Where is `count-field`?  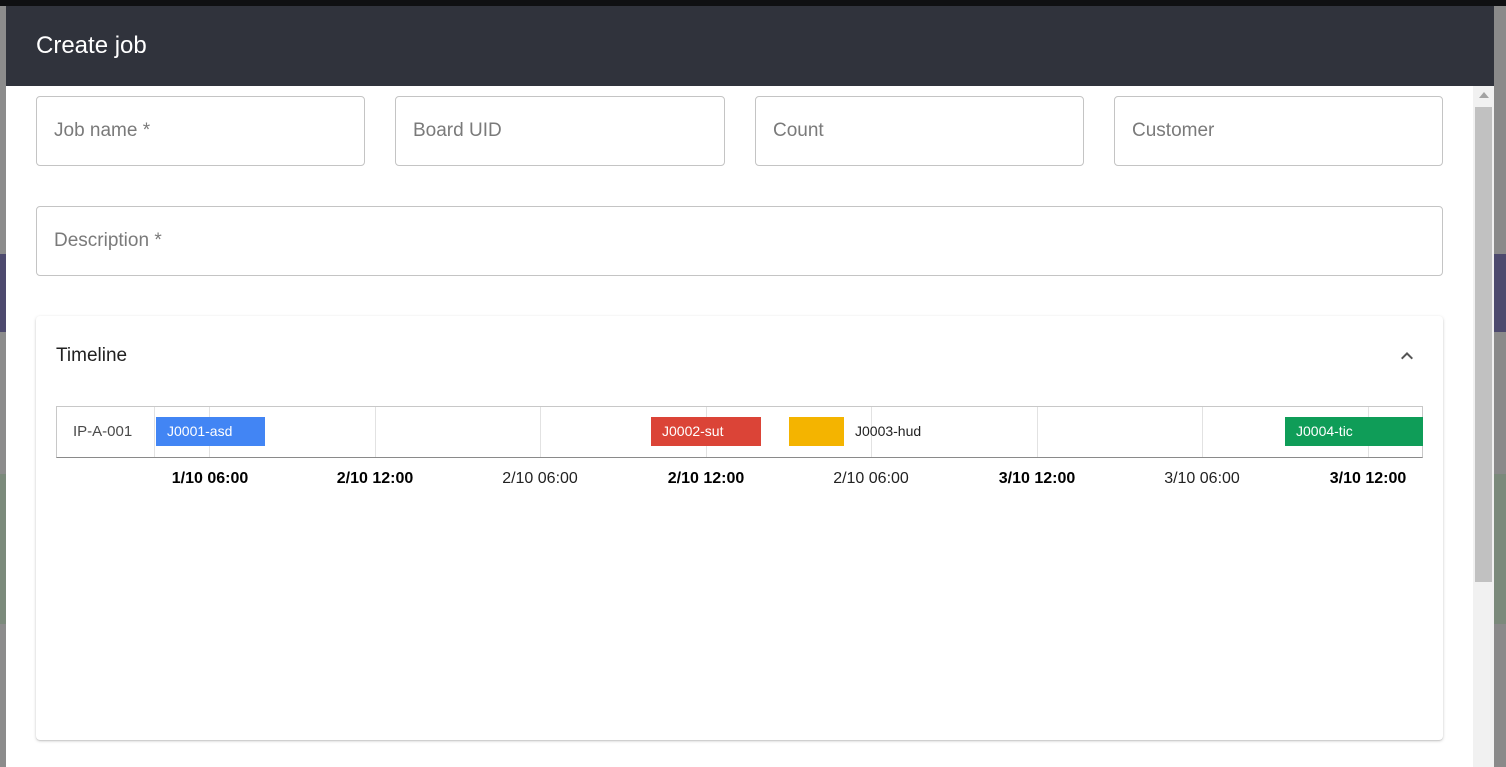 count-field is located at coordinates (919, 131).